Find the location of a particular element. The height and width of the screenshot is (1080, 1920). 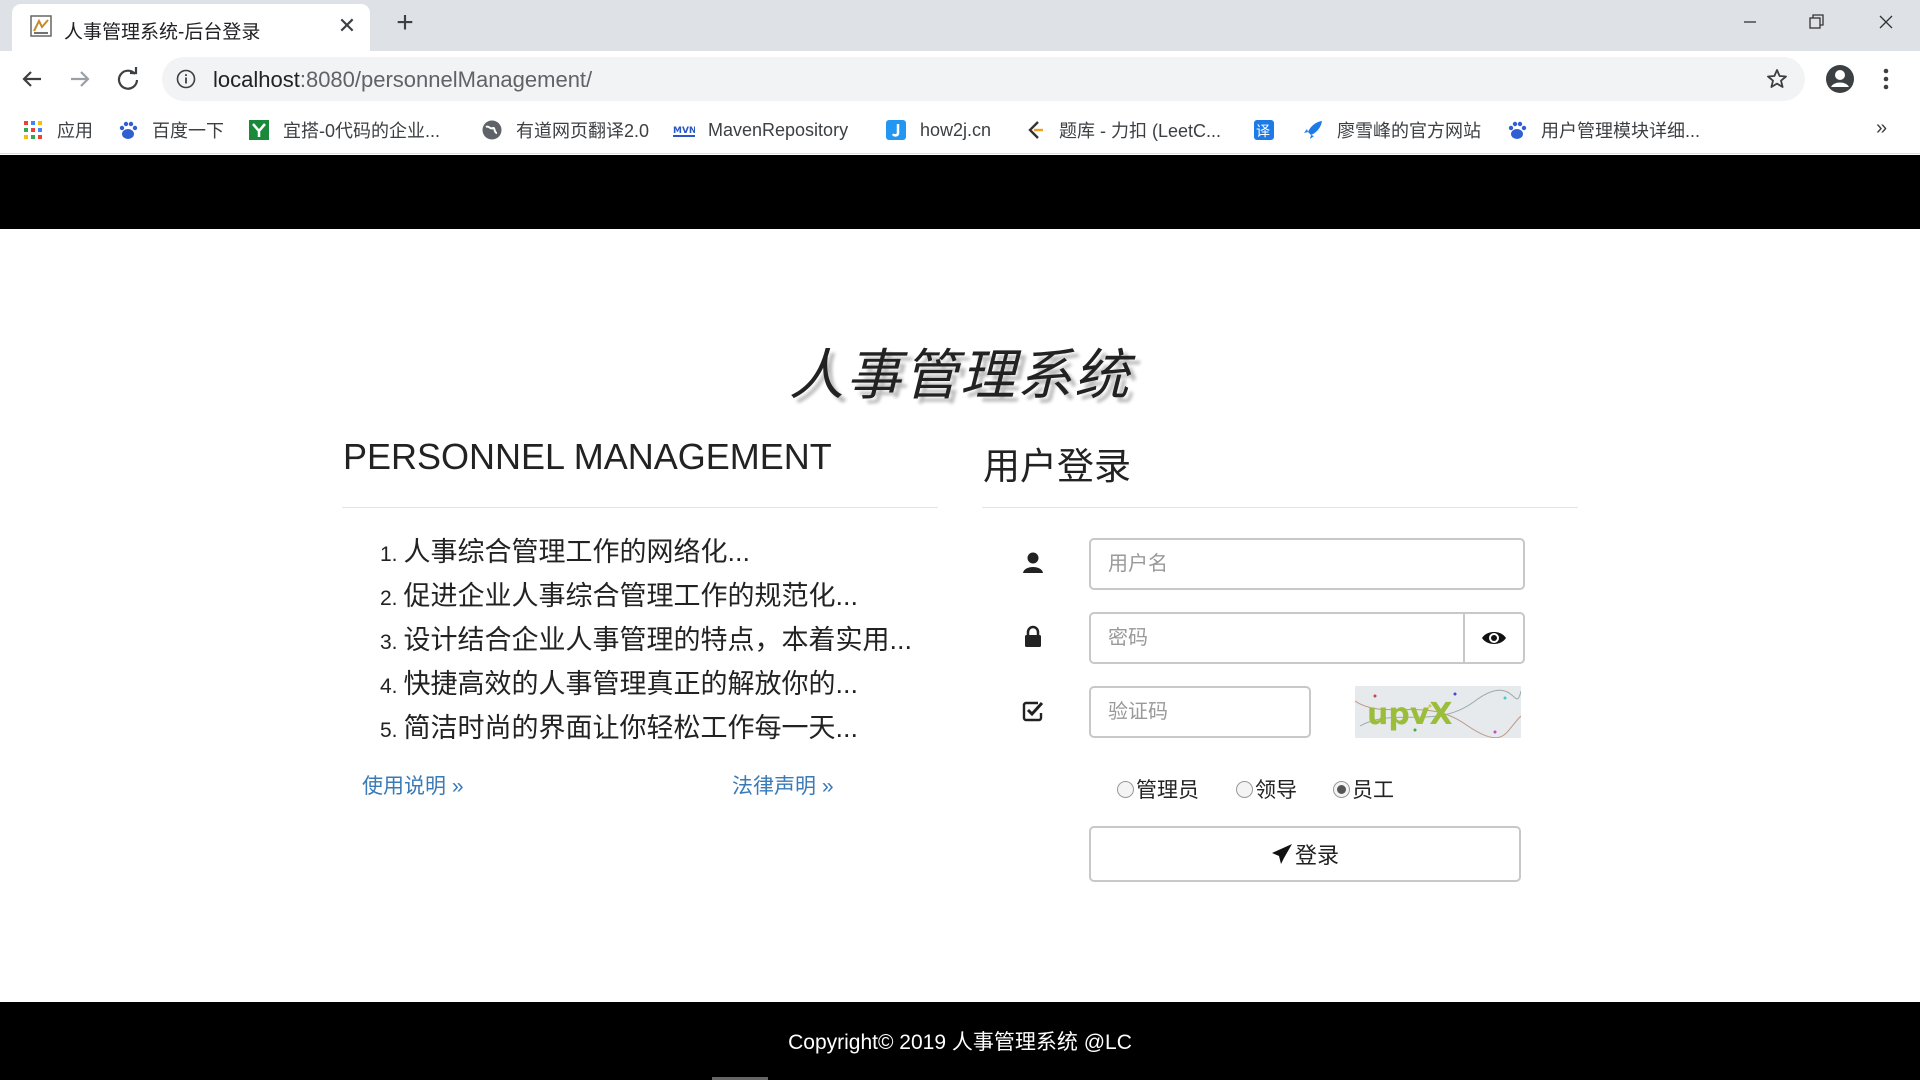

radio-button-checked is located at coordinates (1341, 789).